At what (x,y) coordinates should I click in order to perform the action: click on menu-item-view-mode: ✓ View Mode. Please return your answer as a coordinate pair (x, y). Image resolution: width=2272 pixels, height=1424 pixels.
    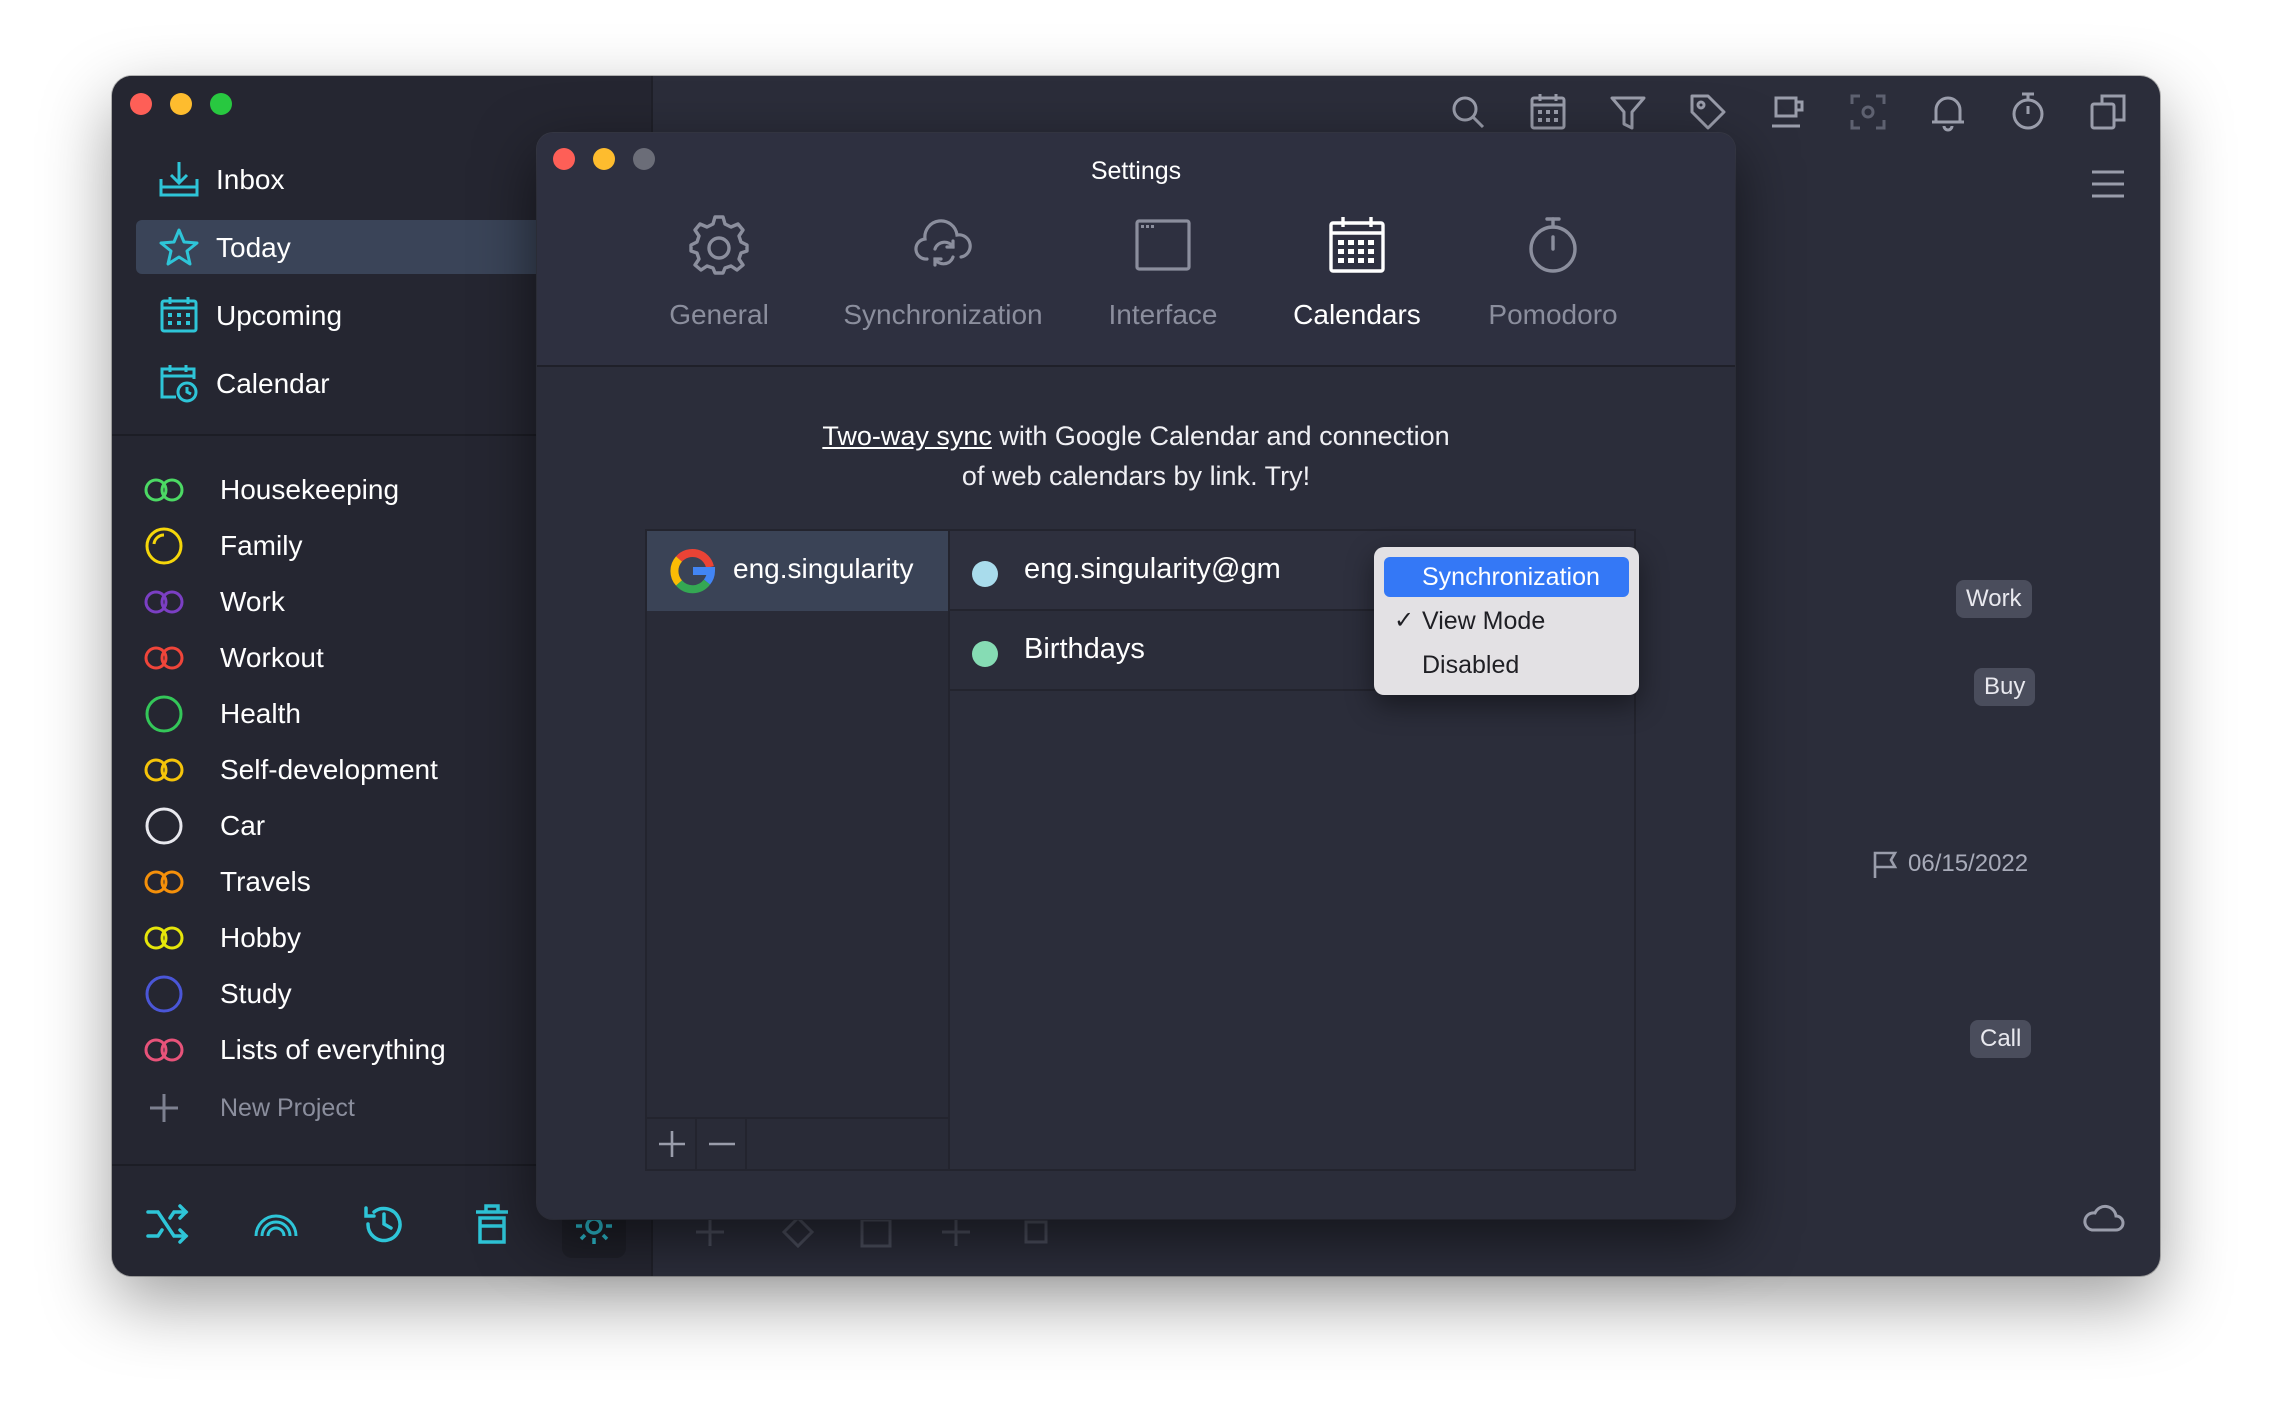
    Looking at the image, I should click on (1506, 621).